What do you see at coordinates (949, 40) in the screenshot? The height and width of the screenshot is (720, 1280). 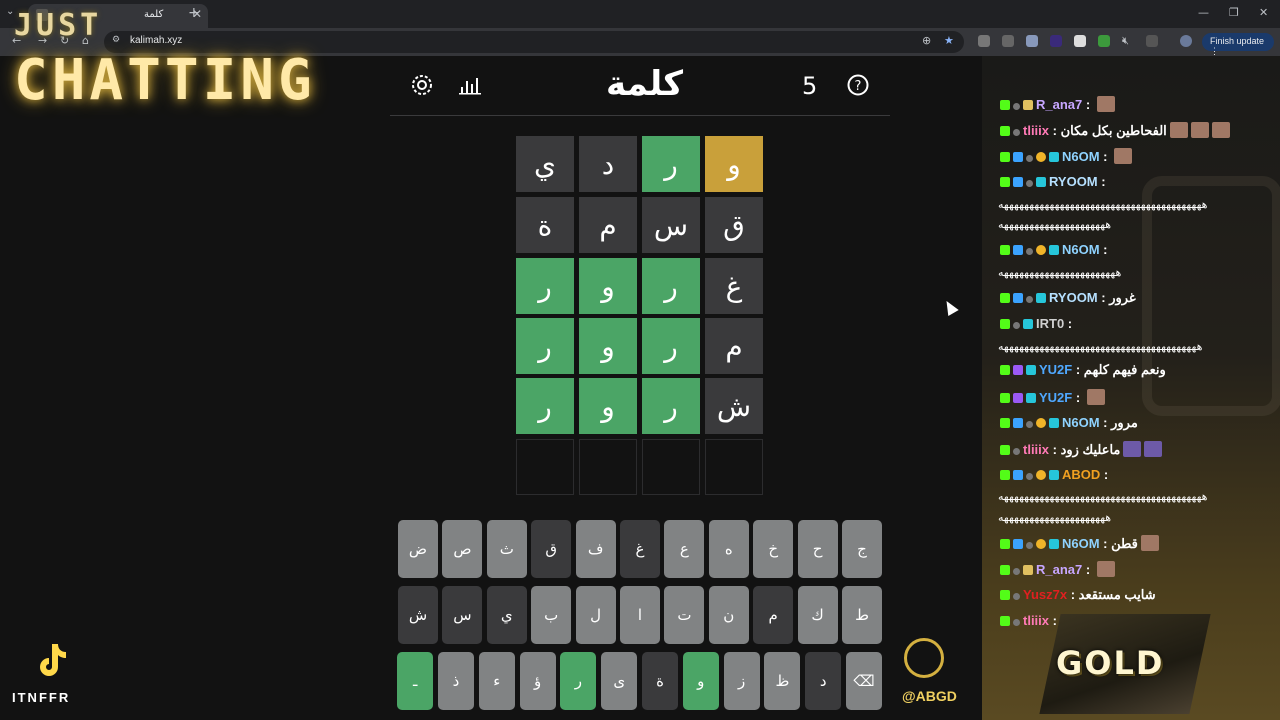 I see `bookmark-star-icon: ★` at bounding box center [949, 40].